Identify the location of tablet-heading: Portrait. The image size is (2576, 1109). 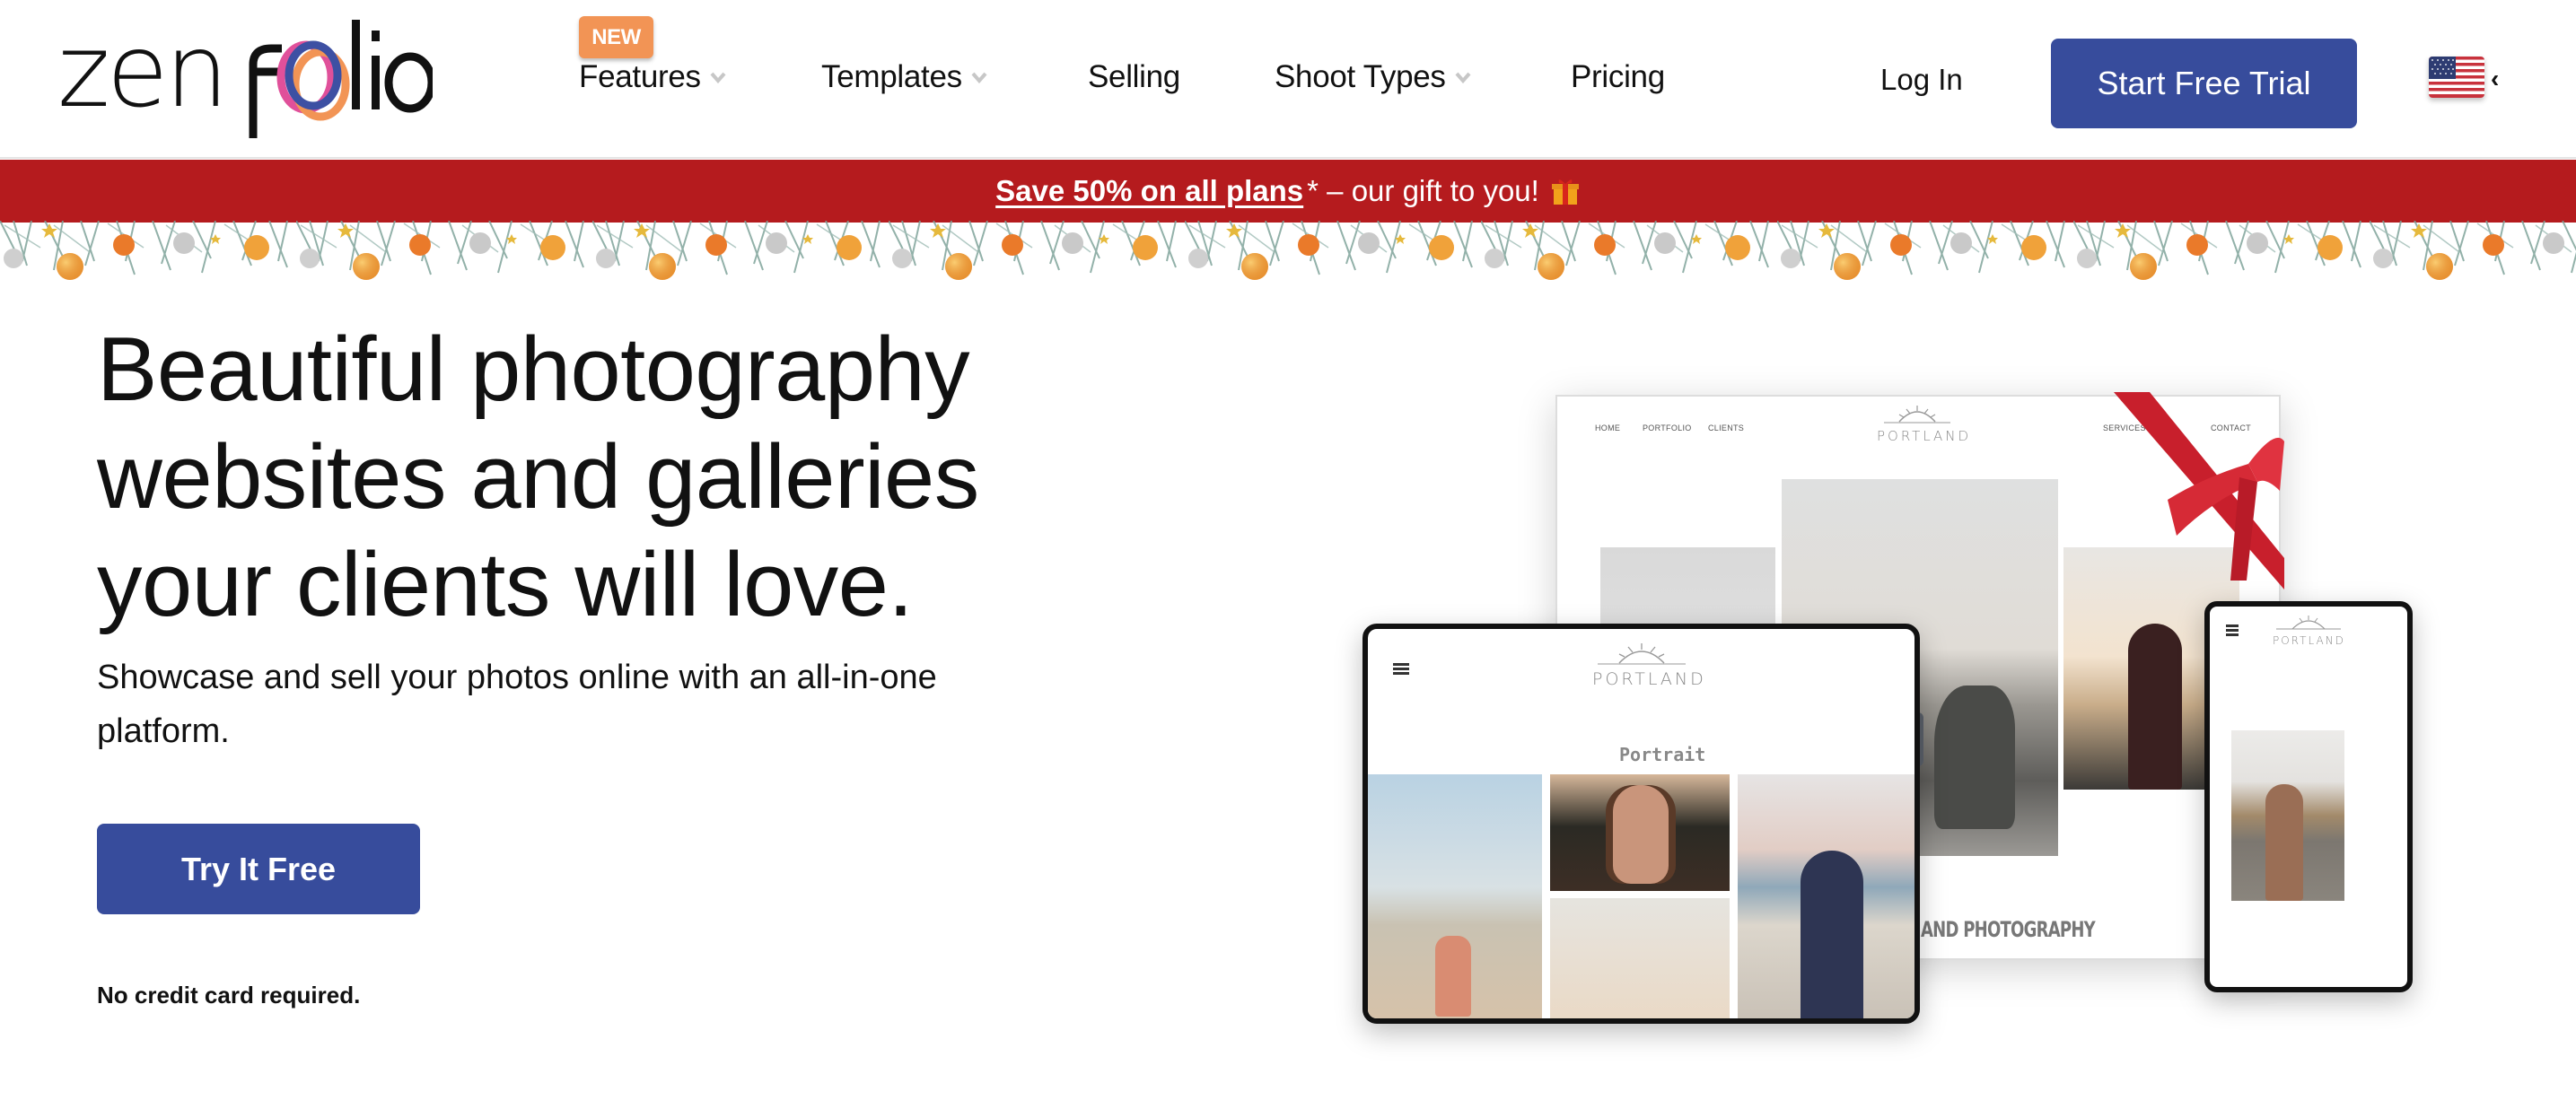
(1662, 754).